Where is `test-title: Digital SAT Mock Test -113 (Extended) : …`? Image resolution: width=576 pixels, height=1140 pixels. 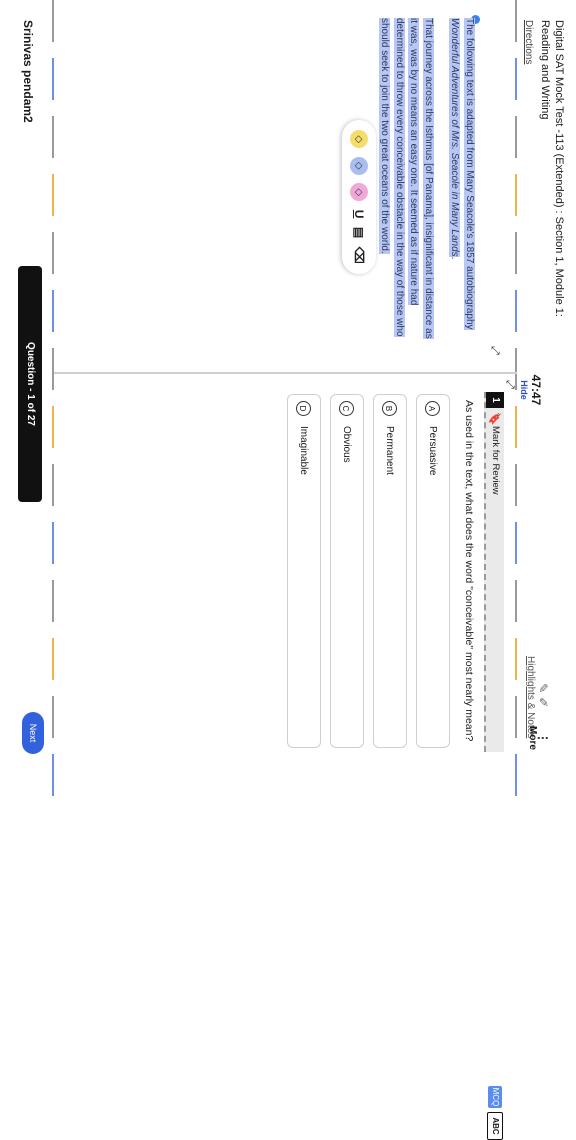
test-title: Digital SAT Mock Test -113 (Extended) : … is located at coordinates (552, 168).